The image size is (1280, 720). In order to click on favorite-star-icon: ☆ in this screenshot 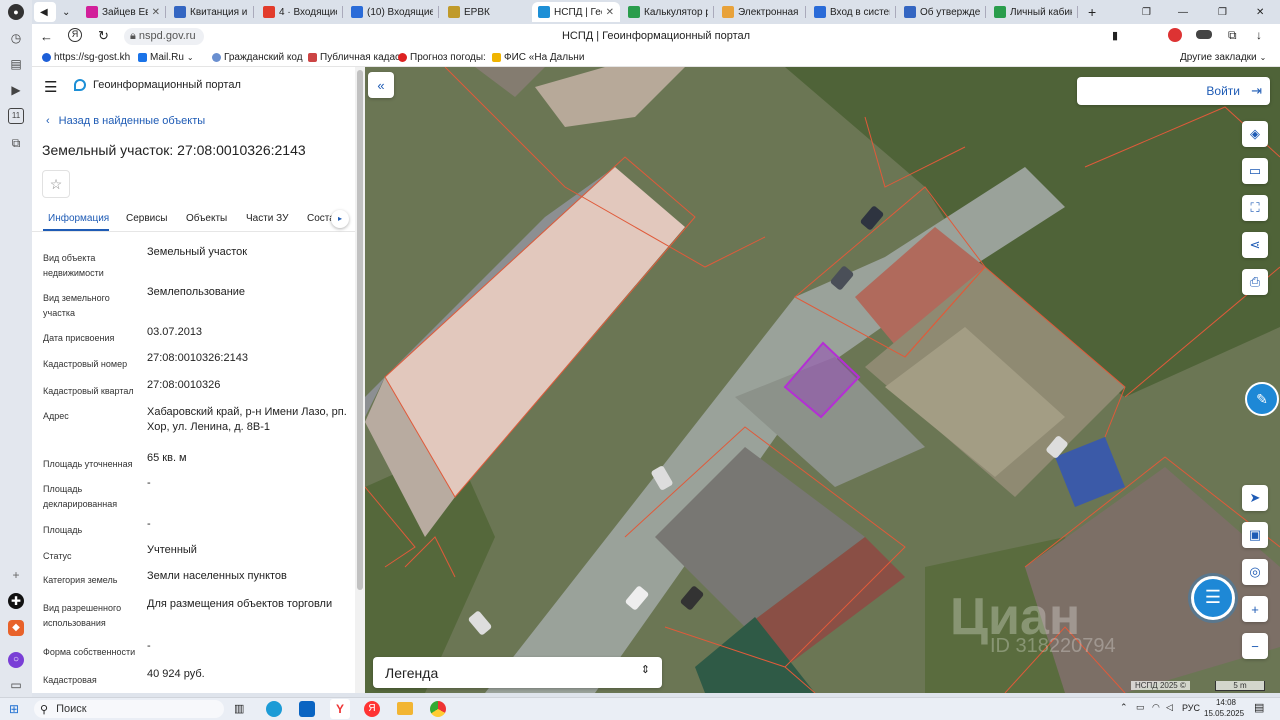, I will do `click(56, 184)`.